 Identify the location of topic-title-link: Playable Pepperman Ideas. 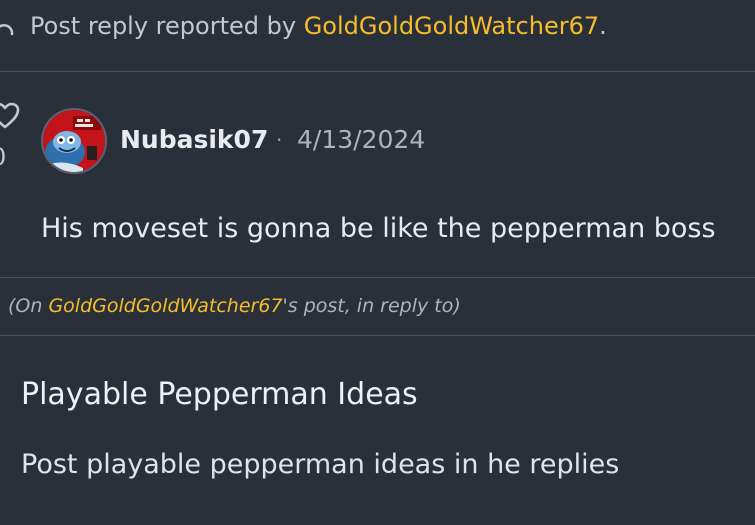
(219, 395).